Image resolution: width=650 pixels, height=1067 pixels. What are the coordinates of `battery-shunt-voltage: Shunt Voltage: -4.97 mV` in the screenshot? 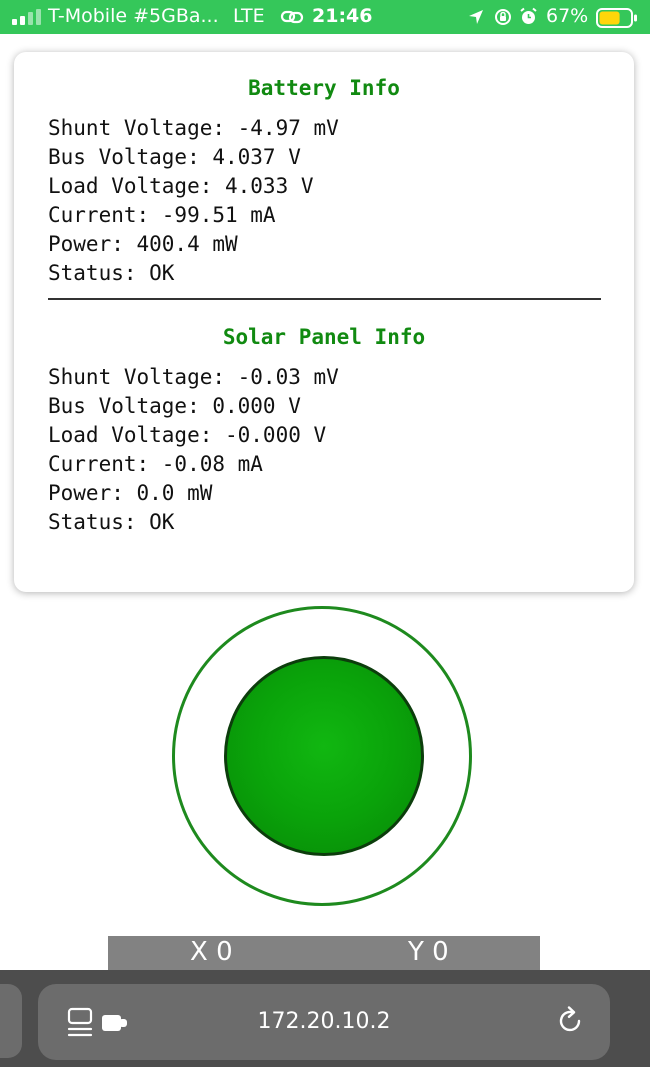 It's located at (193, 128).